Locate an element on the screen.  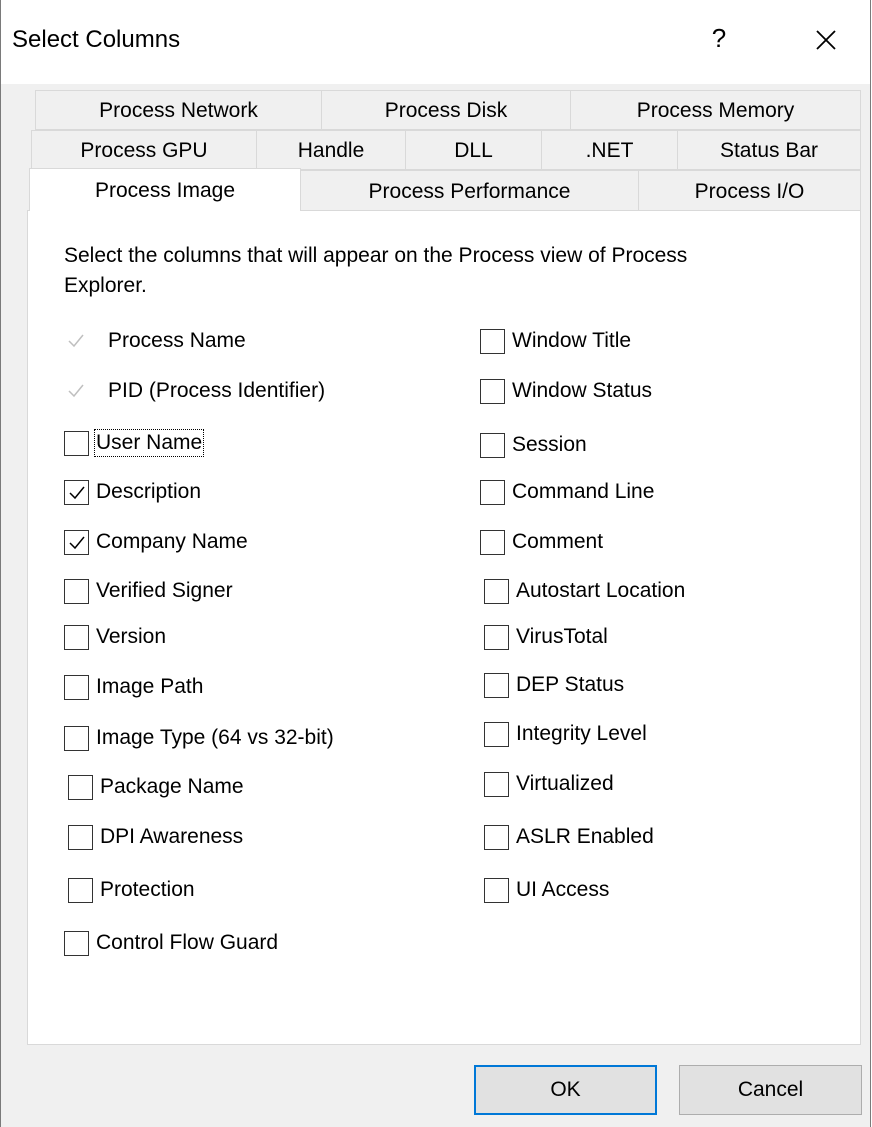
close-icon is located at coordinates (826, 40).